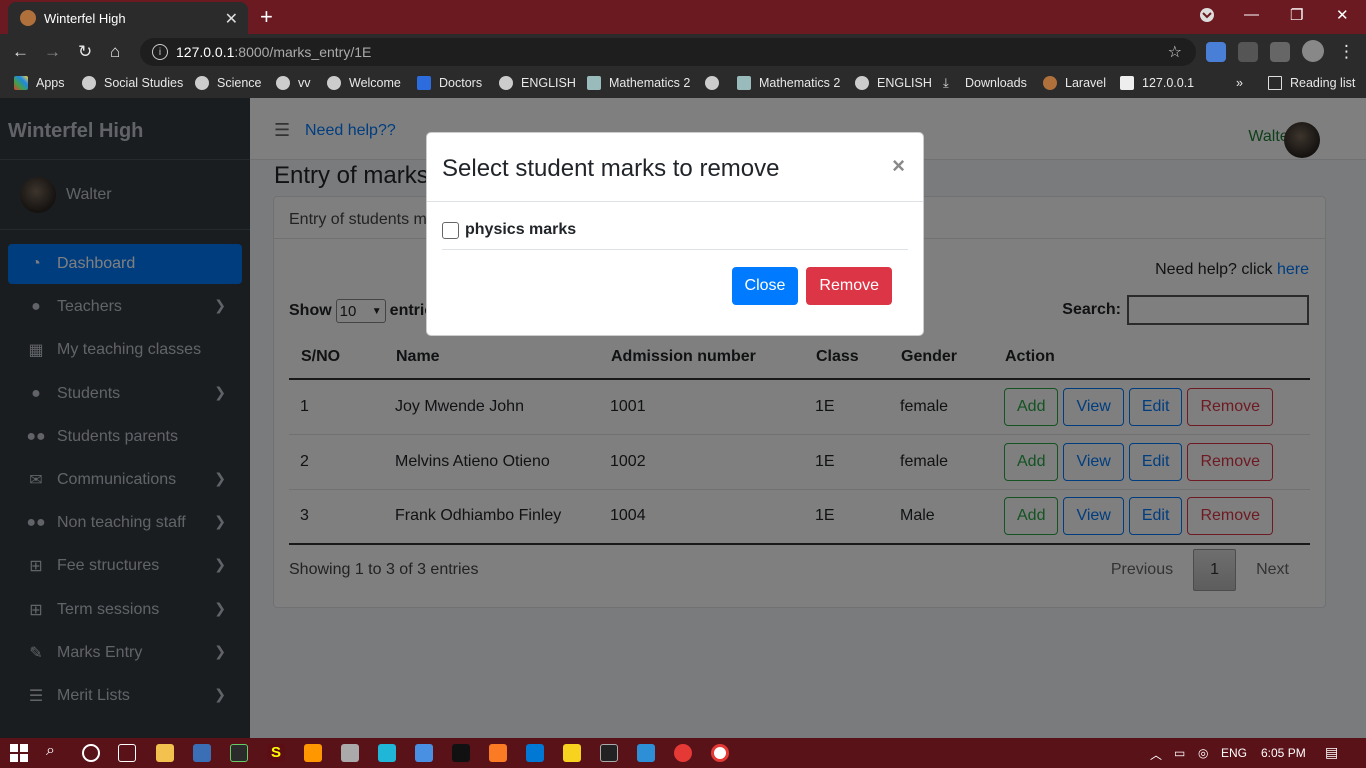  Describe the element at coordinates (39, 83) in the screenshot. I see `bookmark-apps: Apps` at that location.